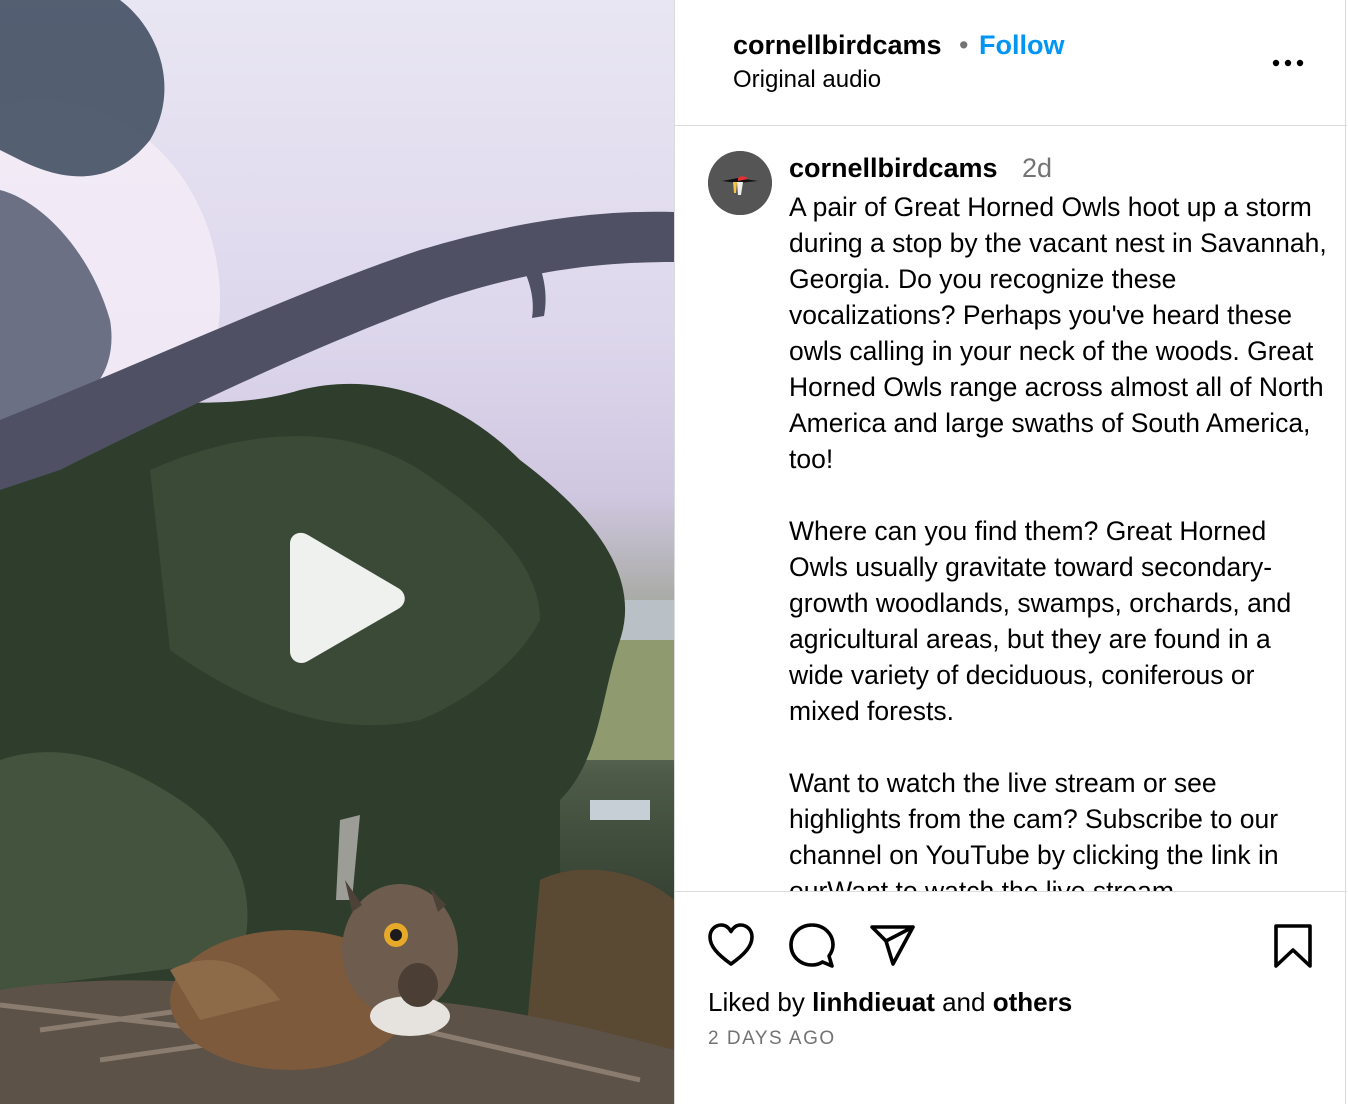 The height and width of the screenshot is (1104, 1348). Describe the element at coordinates (964, 1002) in the screenshot. I see `likes-conjunction: and` at that location.